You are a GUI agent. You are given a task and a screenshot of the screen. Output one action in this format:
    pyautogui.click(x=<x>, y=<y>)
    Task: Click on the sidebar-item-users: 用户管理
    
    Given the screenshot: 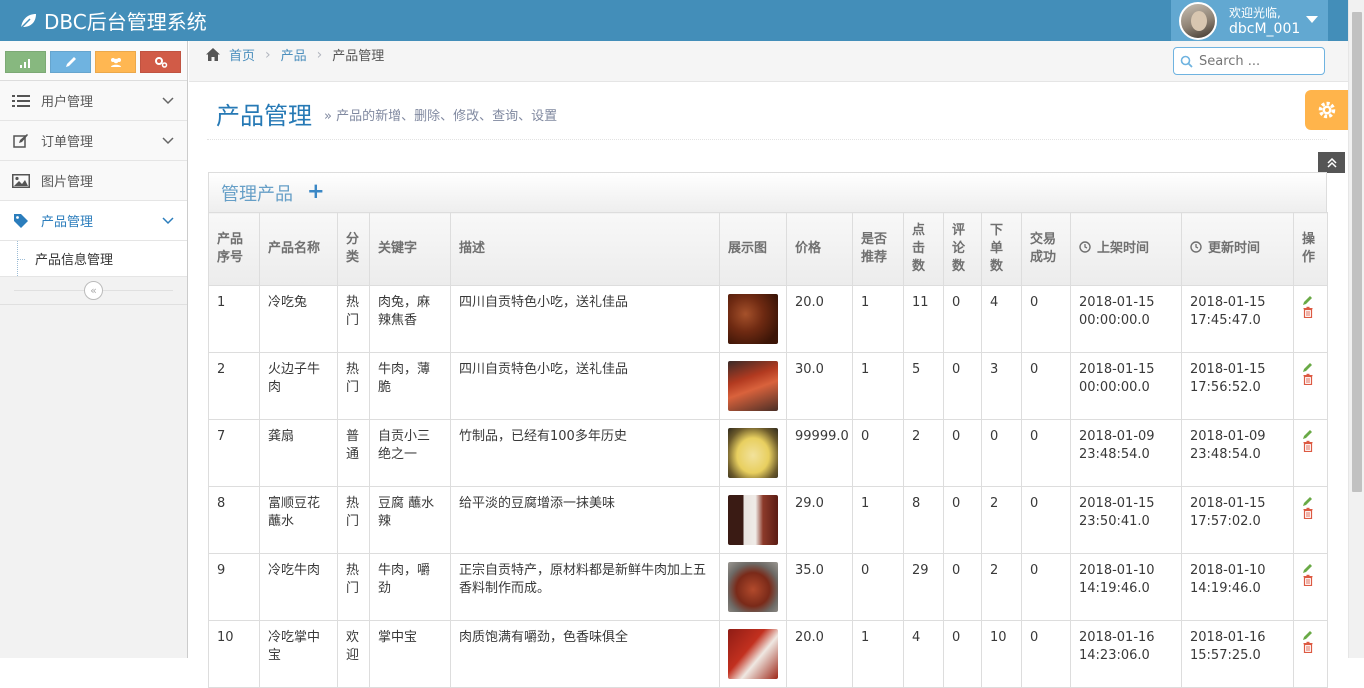 What is the action you would take?
    pyautogui.click(x=93, y=101)
    